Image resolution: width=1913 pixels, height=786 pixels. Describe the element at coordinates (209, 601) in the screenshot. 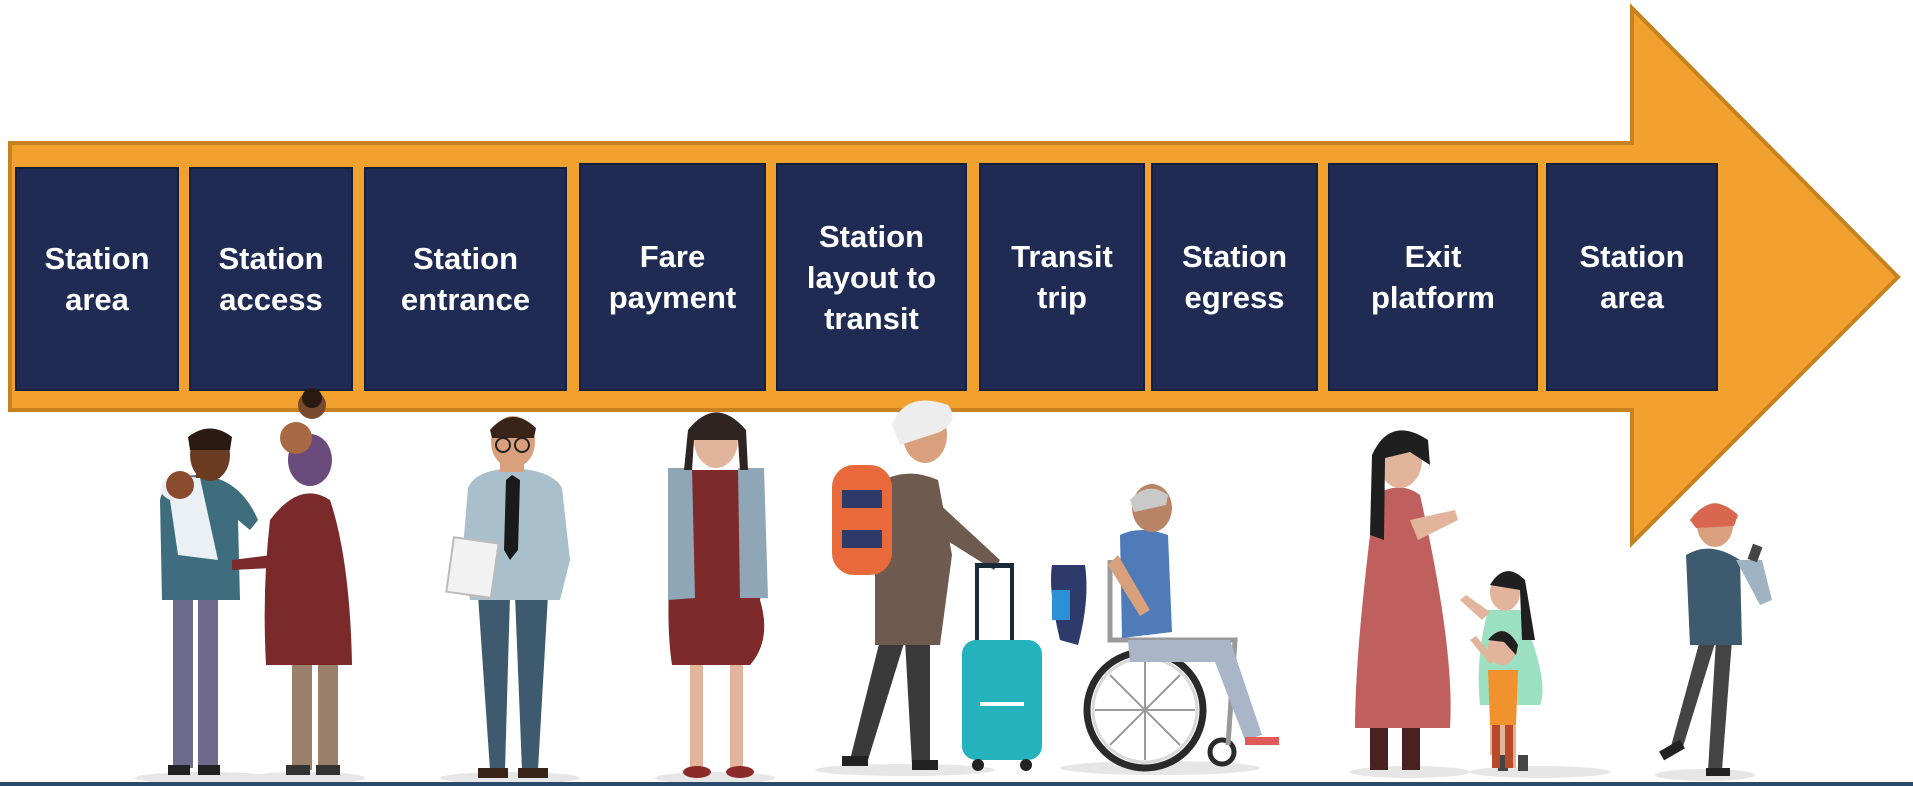

I see `parent-with-baby-icon` at that location.